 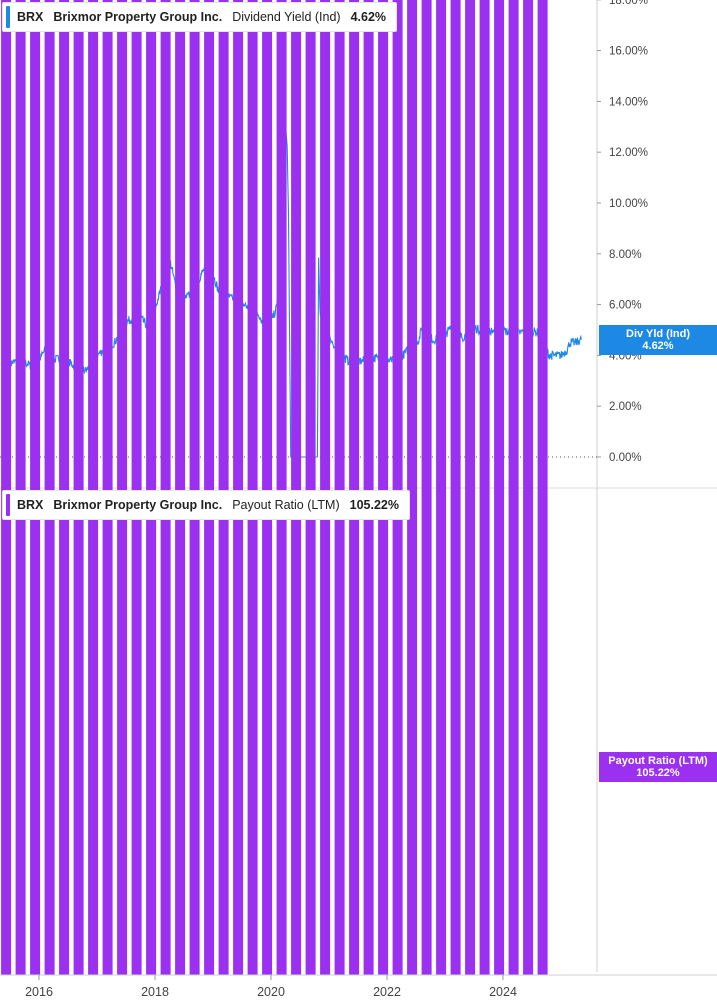 What do you see at coordinates (138, 17) in the screenshot?
I see `dividend-yield-company: Brixmor Property Group Inc.` at bounding box center [138, 17].